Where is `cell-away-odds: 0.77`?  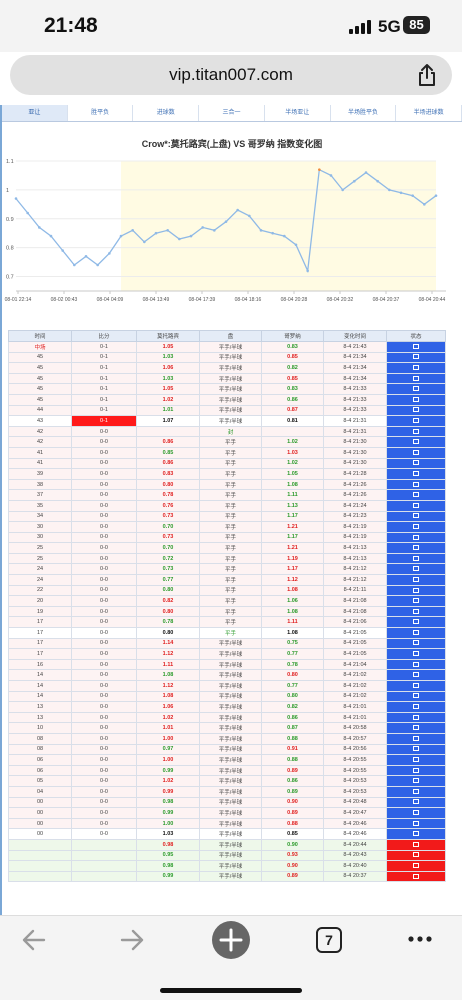 cell-away-odds: 0.77 is located at coordinates (292, 654).